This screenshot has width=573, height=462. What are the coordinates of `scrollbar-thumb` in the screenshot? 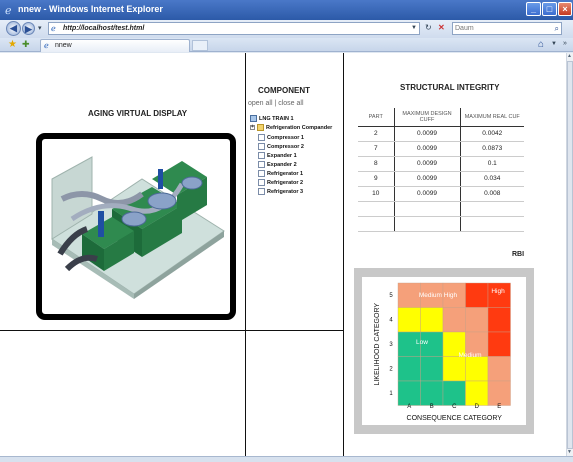 It's located at (570, 255).